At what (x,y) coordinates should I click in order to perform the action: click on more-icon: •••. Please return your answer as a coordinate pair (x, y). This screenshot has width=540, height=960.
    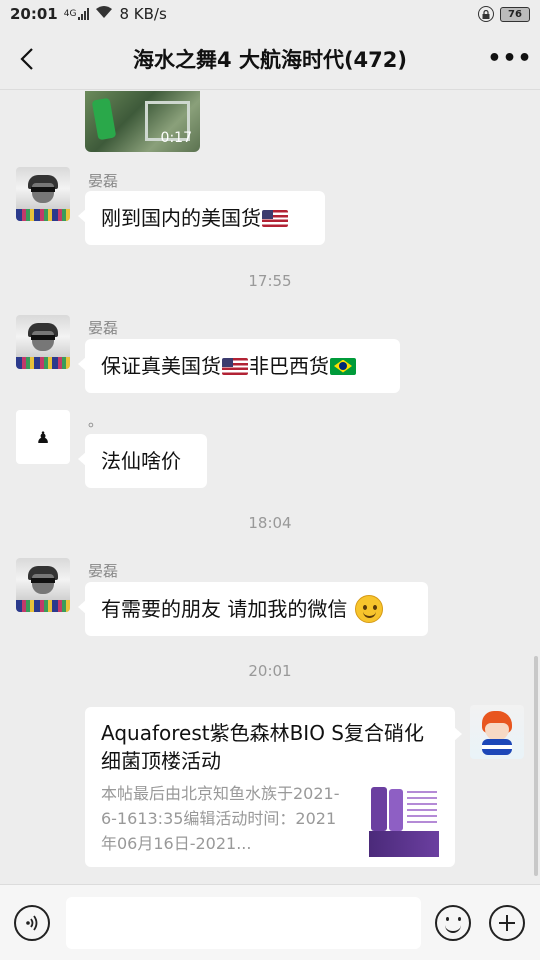
    Looking at the image, I should click on (510, 58).